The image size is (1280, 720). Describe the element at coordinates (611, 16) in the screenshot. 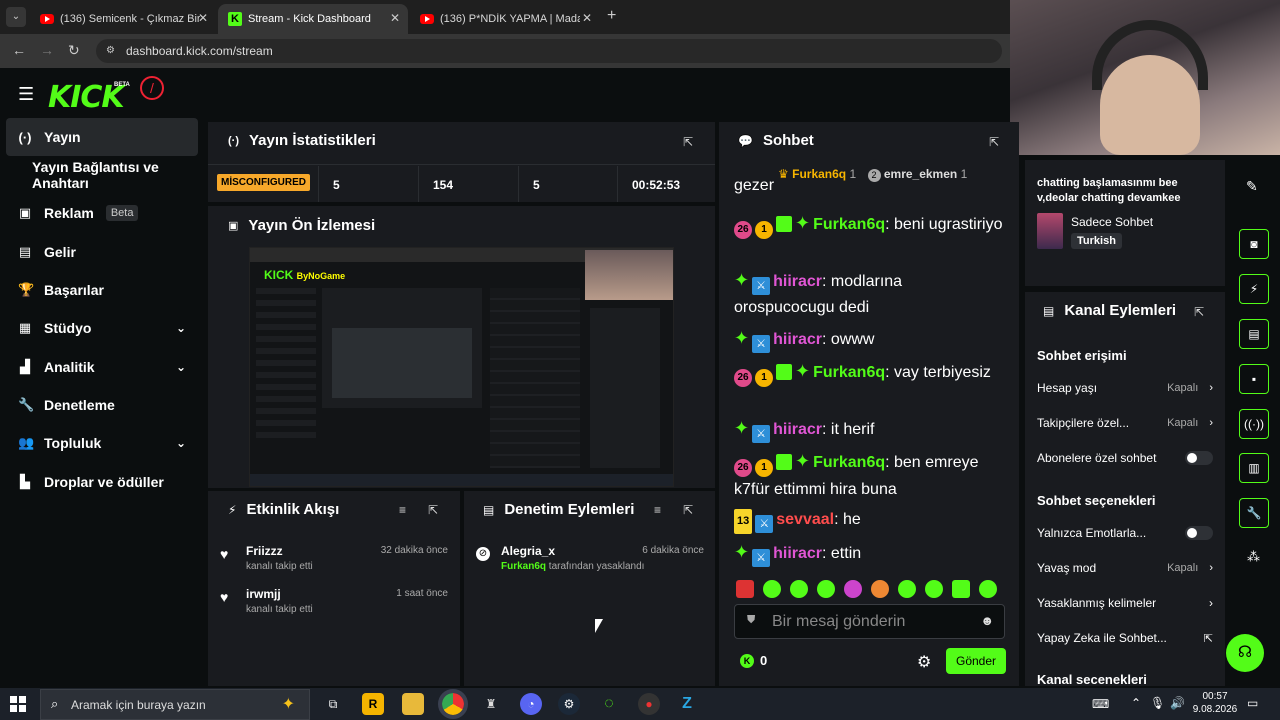

I see `new-tab-button: +` at that location.